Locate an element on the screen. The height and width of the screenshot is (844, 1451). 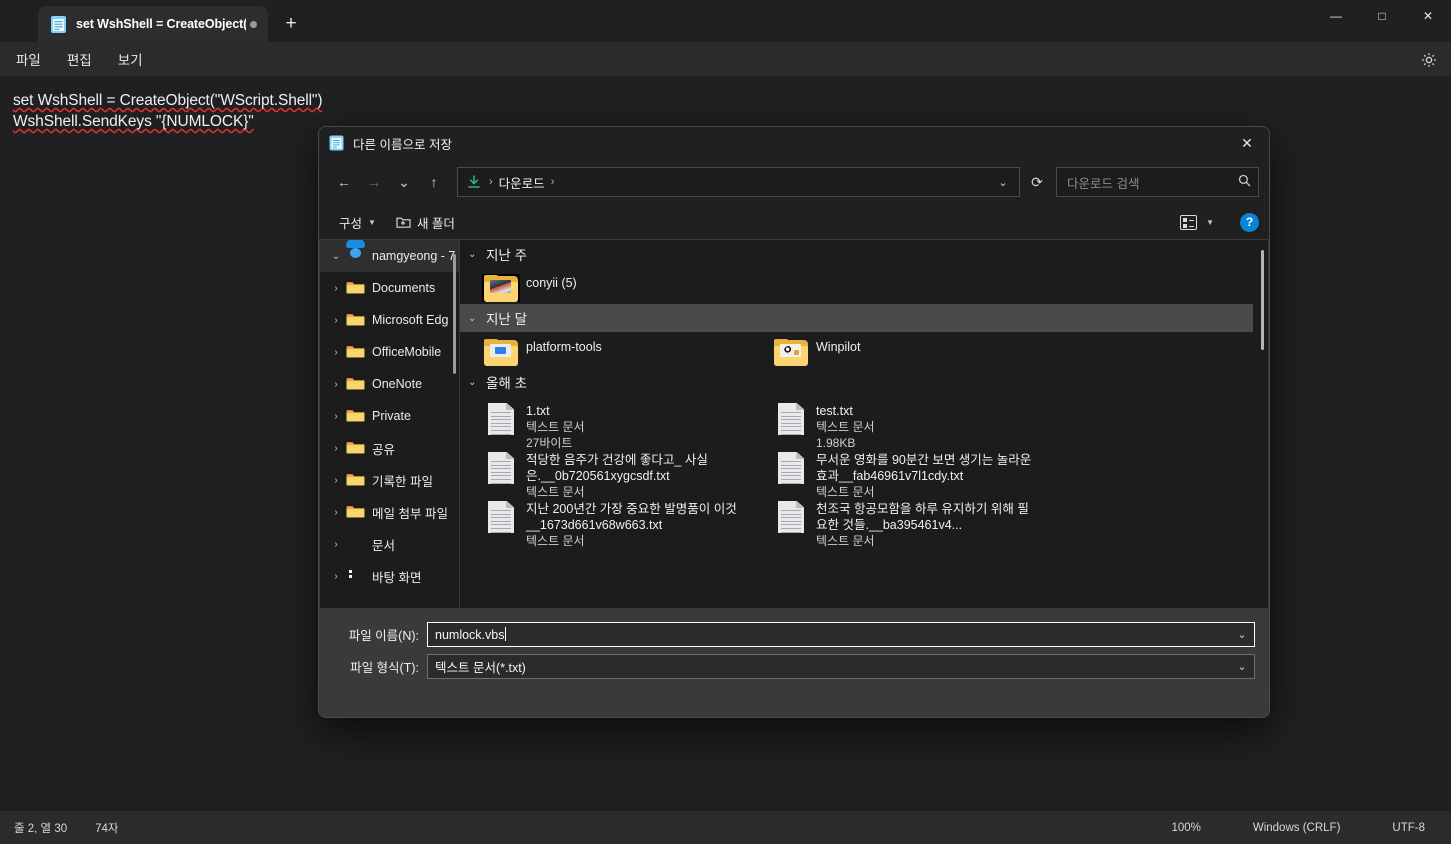
file-list-scrollbar is located at coordinates (1262, 300).